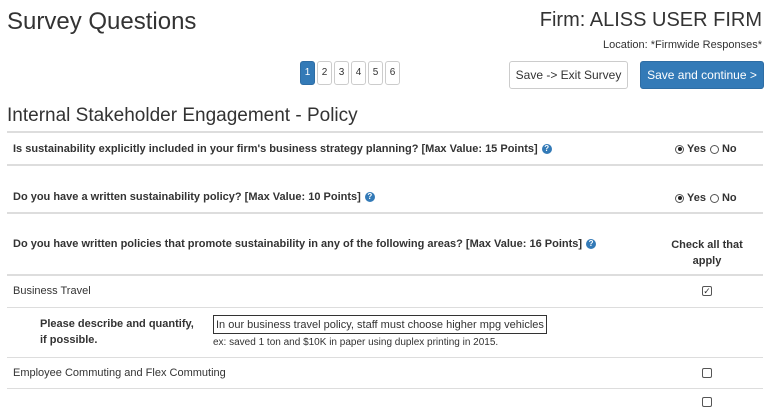 The height and width of the screenshot is (407, 770). Describe the element at coordinates (707, 253) in the screenshot. I see `check-all-label: Check all that apply` at that location.